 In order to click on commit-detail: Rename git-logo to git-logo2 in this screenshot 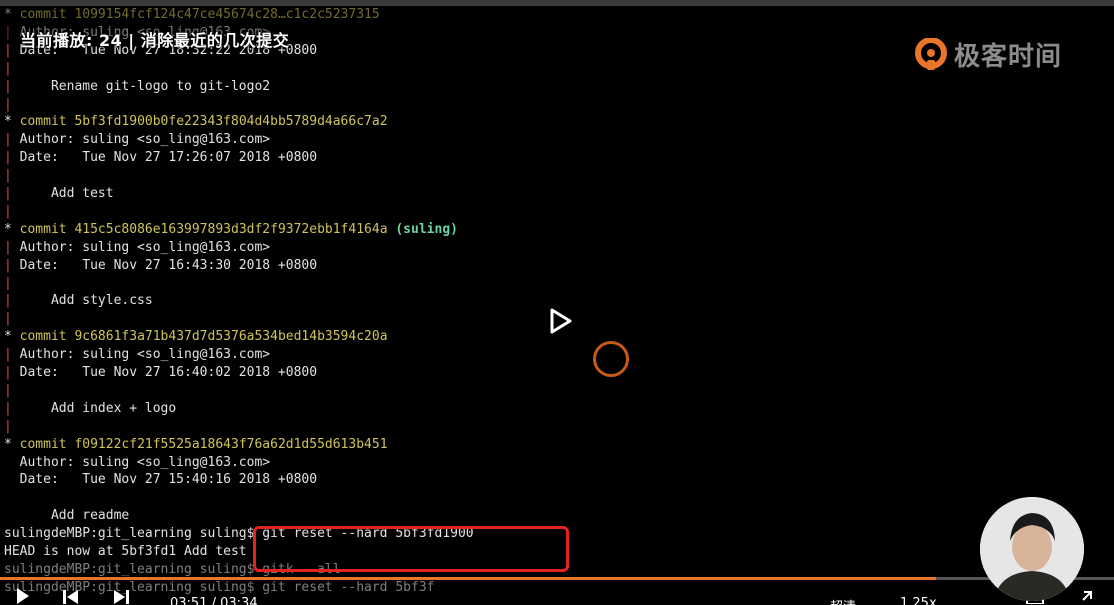, I will do `click(141, 86)`.